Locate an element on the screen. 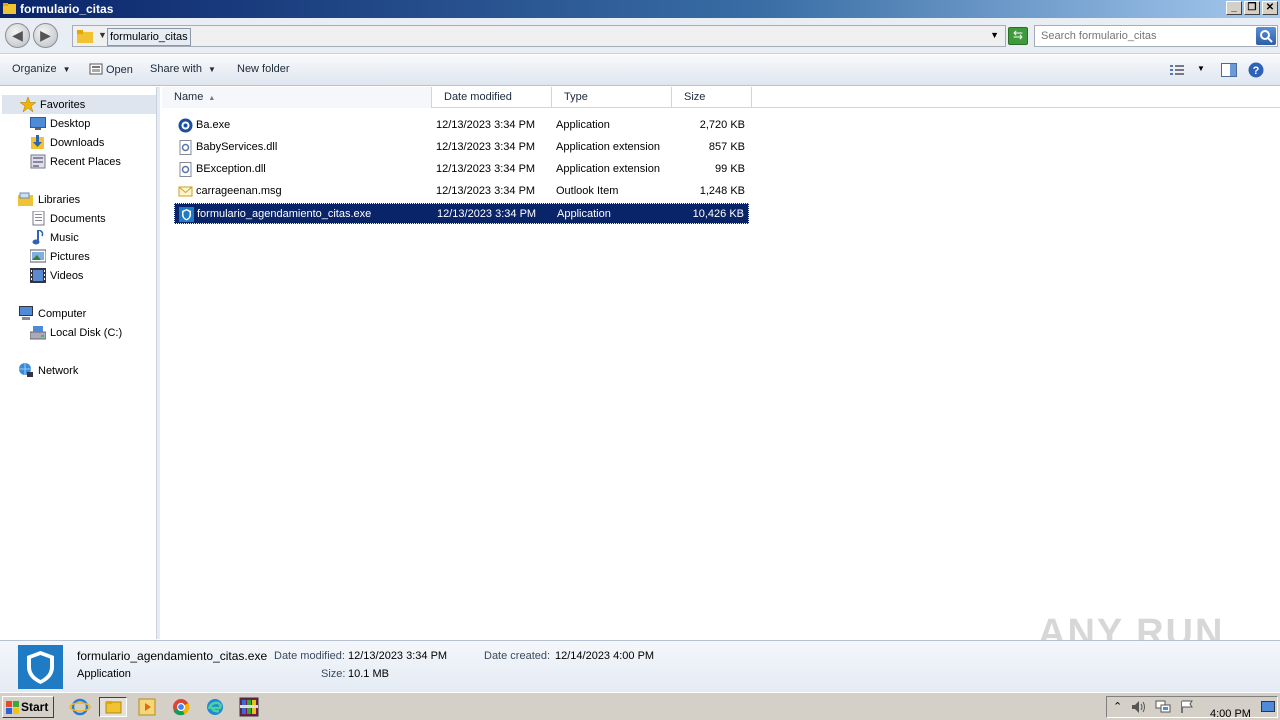 The height and width of the screenshot is (720, 1280). back-button: ◀ is located at coordinates (17, 35).